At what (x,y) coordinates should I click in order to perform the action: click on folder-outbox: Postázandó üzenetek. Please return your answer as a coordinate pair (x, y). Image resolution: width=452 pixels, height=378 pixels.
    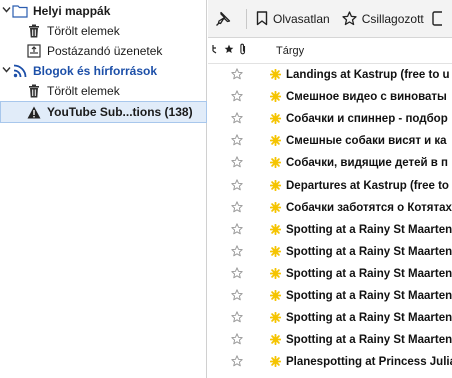
    Looking at the image, I should click on (103, 51).